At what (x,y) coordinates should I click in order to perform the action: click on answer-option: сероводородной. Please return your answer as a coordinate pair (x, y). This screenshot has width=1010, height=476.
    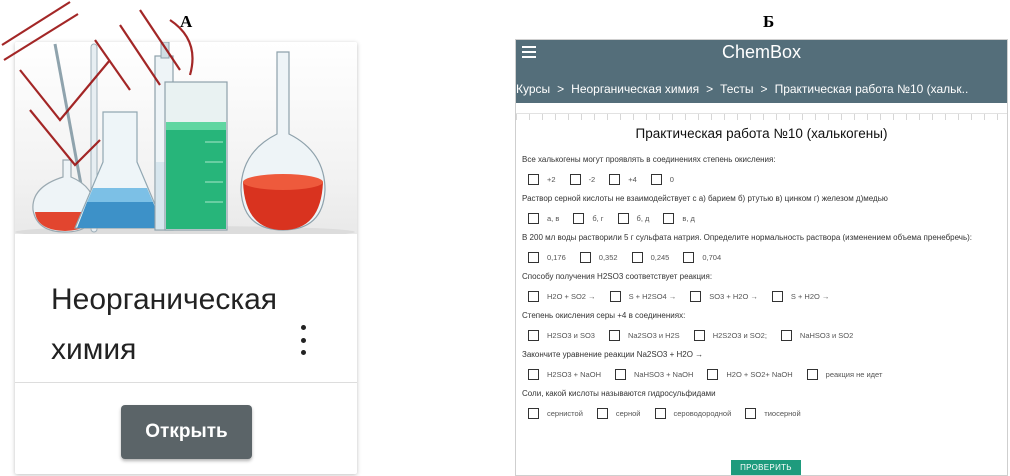
    Looking at the image, I should click on (690, 413).